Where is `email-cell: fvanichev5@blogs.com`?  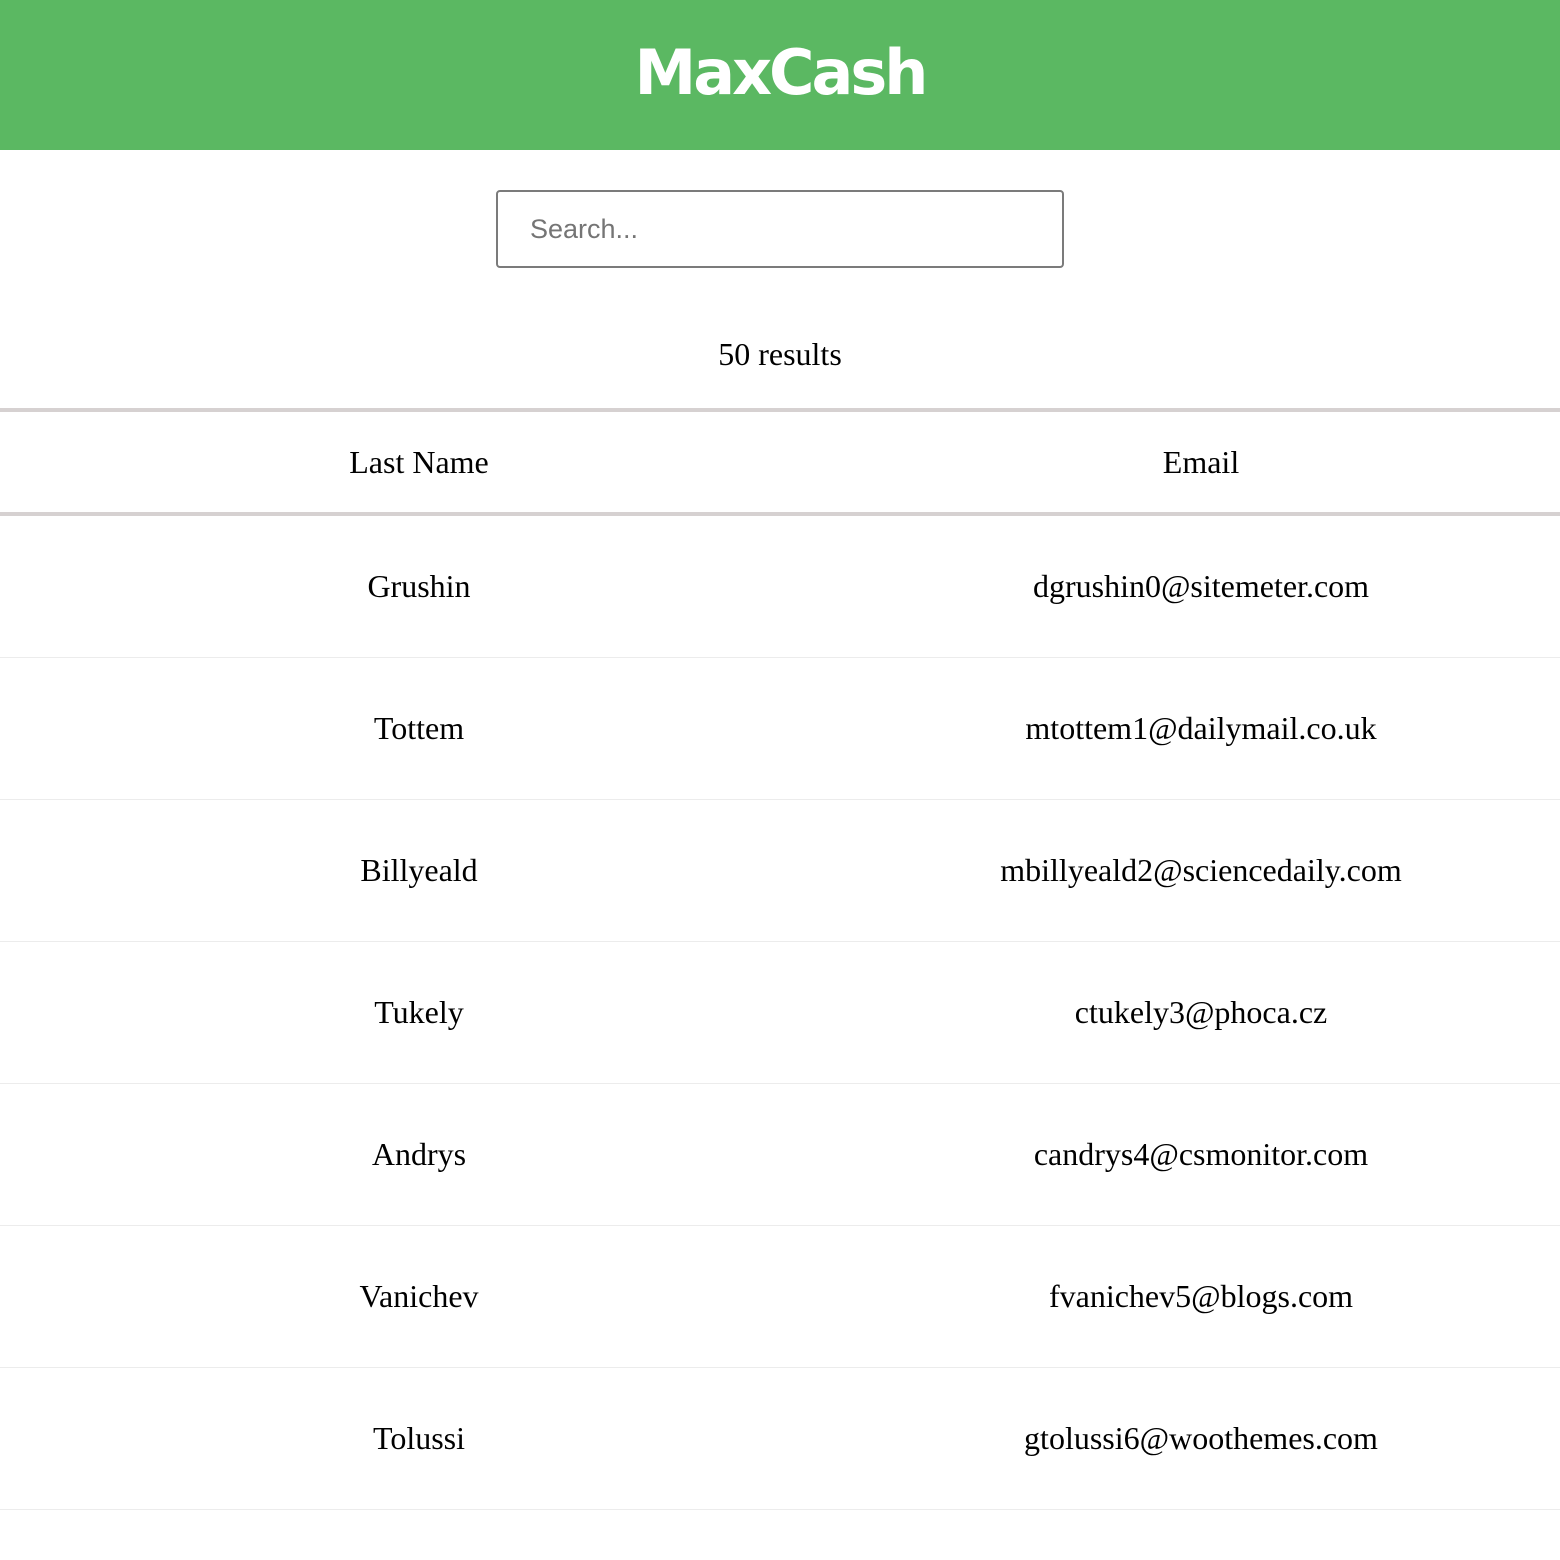 email-cell: fvanichev5@blogs.com is located at coordinates (1199, 1296).